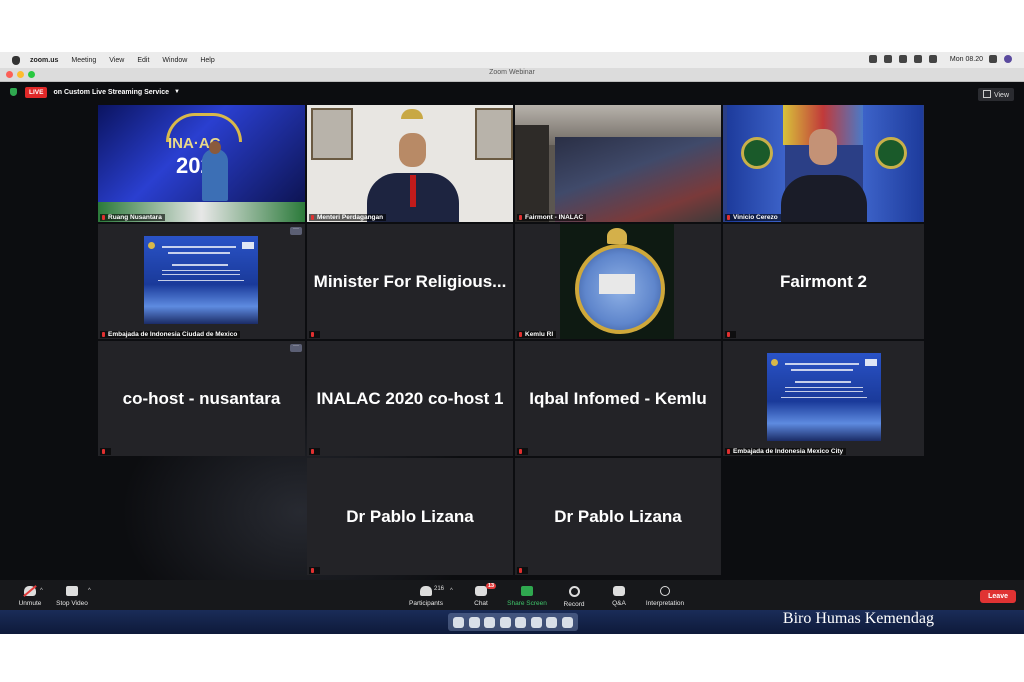  What do you see at coordinates (872, 59) in the screenshot?
I see `tray-app-icon` at bounding box center [872, 59].